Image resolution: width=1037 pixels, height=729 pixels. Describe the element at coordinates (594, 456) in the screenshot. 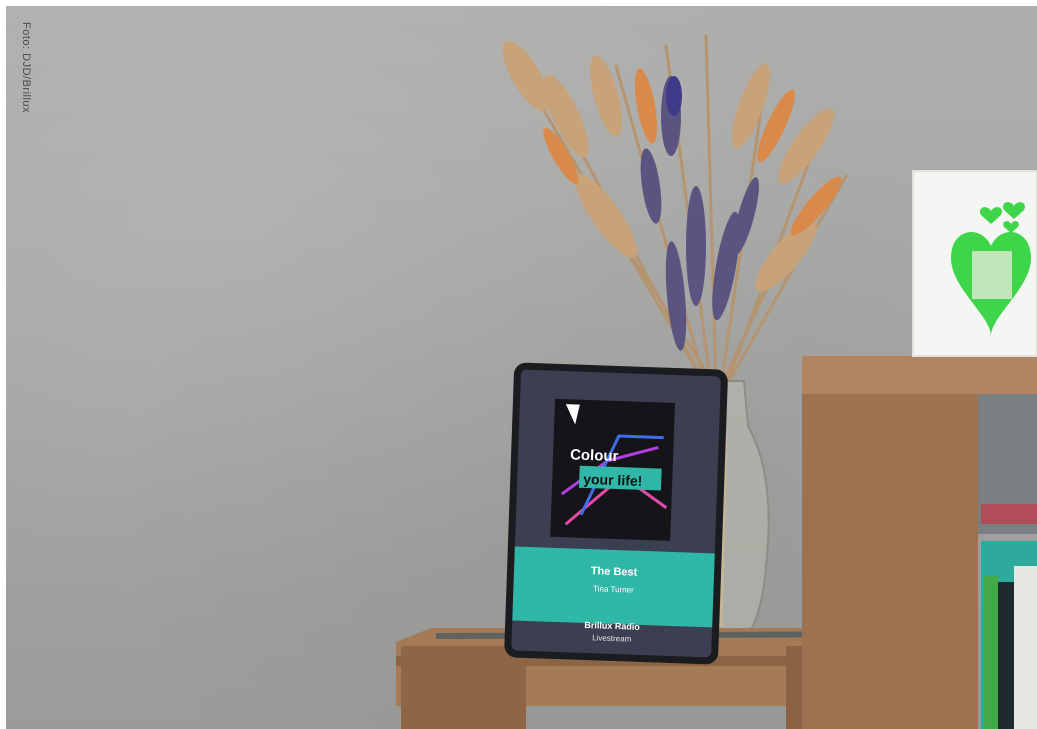

I see `cover-line-1: Colour` at that location.